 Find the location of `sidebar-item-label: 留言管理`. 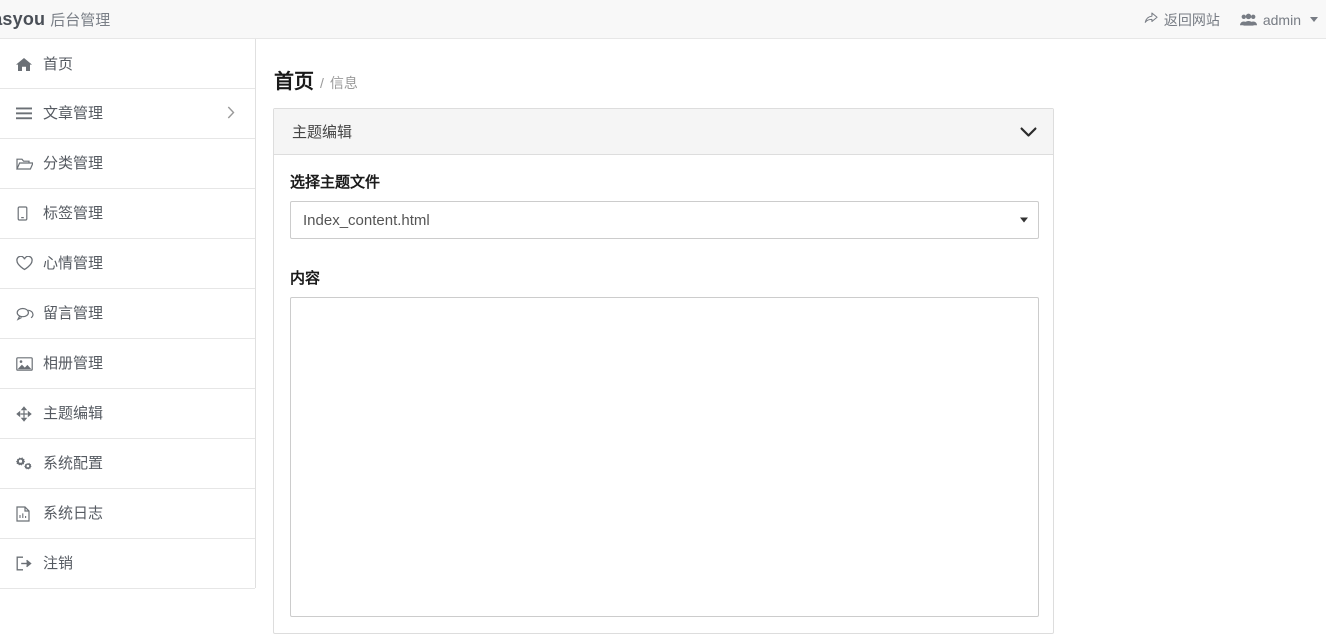

sidebar-item-label: 留言管理 is located at coordinates (73, 313).